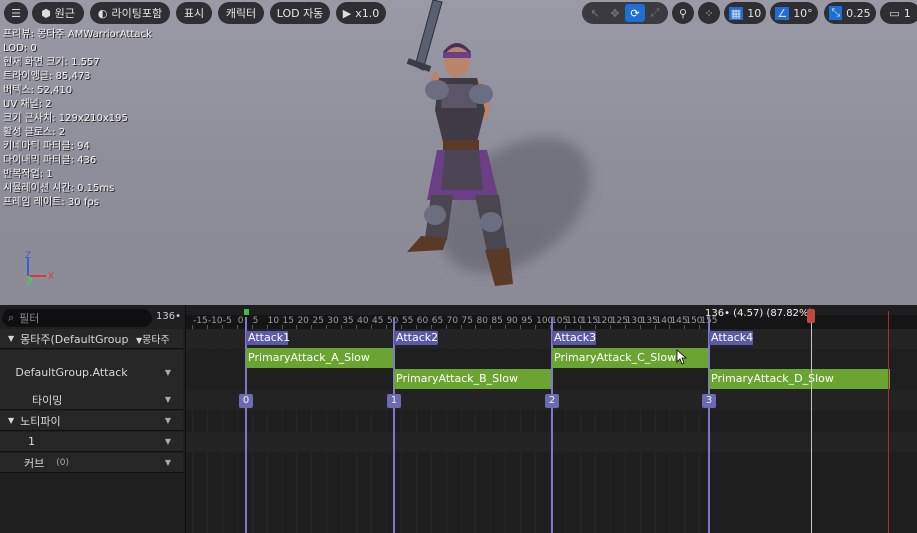 The height and width of the screenshot is (533, 917). What do you see at coordinates (731, 338) in the screenshot?
I see `section-attack4: Attack4` at bounding box center [731, 338].